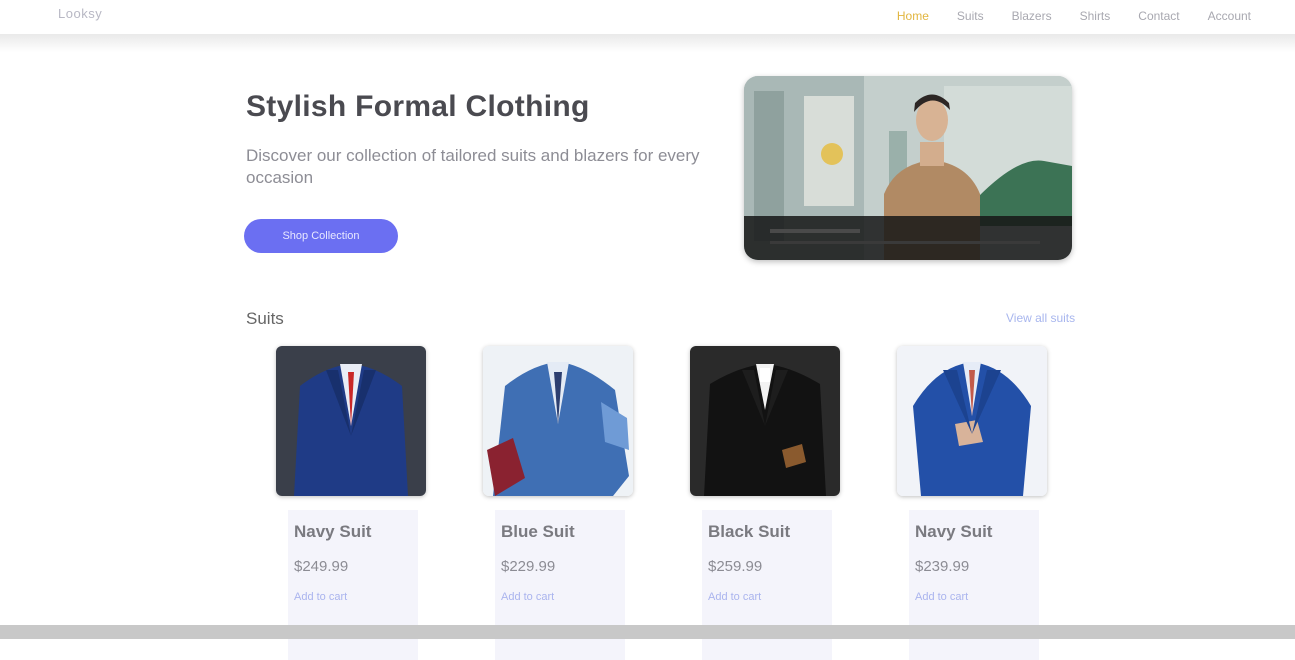 This screenshot has height=660, width=1295. What do you see at coordinates (321, 566) in the screenshot?
I see `product-price: $249.99` at bounding box center [321, 566].